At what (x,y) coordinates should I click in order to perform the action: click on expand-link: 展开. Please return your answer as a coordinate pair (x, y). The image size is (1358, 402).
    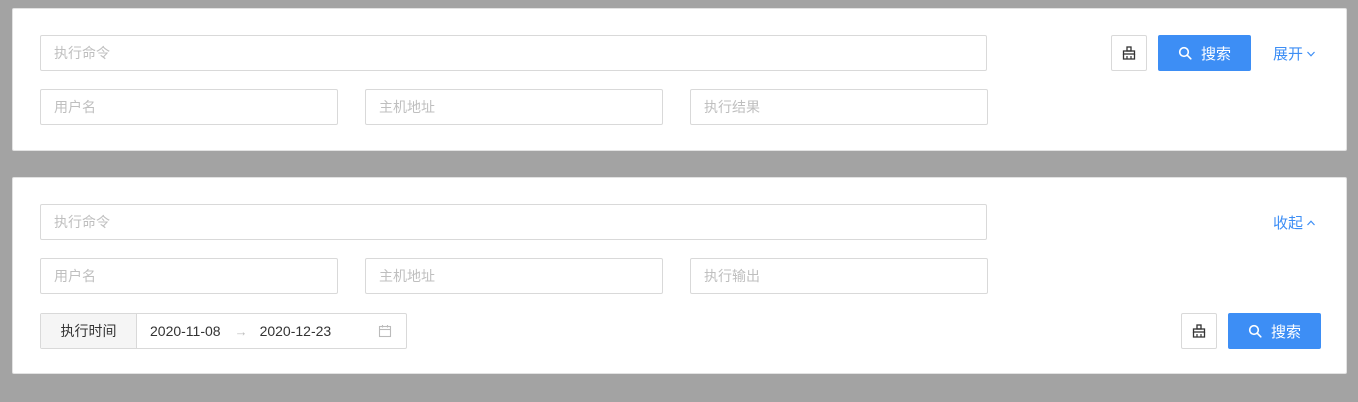
    Looking at the image, I should click on (1294, 53).